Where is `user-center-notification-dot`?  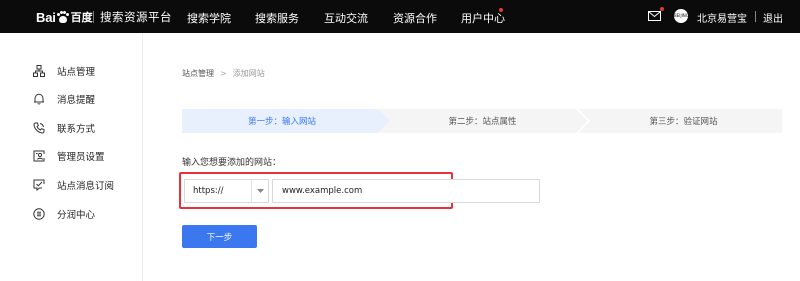
user-center-notification-dot is located at coordinates (501, 10).